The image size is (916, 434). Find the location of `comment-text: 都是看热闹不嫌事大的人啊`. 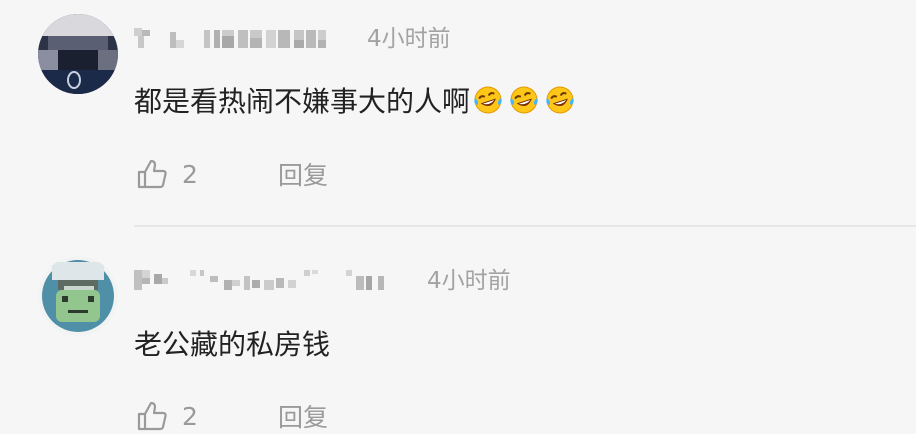

comment-text: 都是看热闹不嫌事大的人啊 is located at coordinates (355, 102).